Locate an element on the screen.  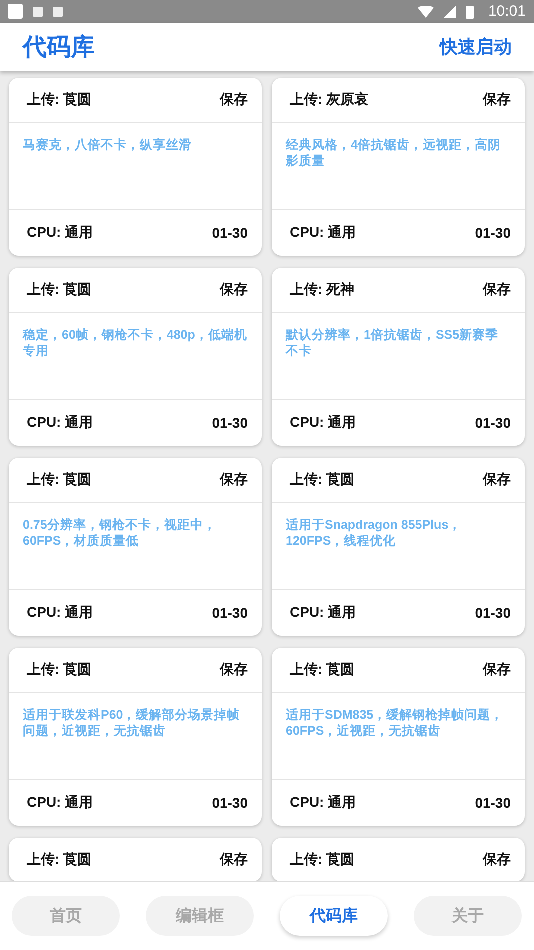
signal-icon is located at coordinates (450, 12).